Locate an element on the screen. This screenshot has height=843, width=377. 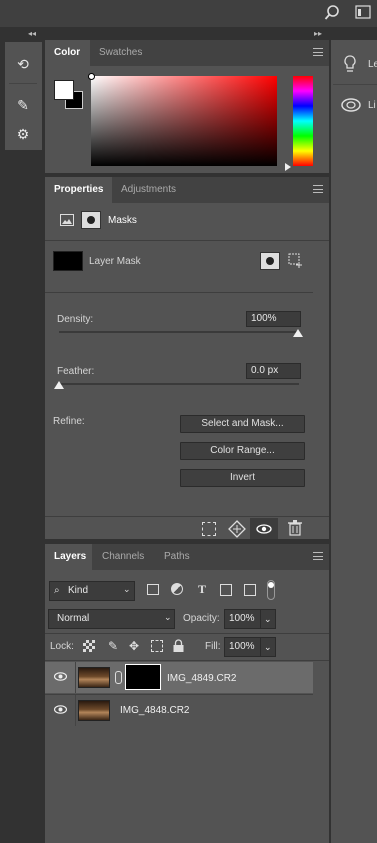
lock-transparent-pixels-icon is located at coordinates (89, 646).